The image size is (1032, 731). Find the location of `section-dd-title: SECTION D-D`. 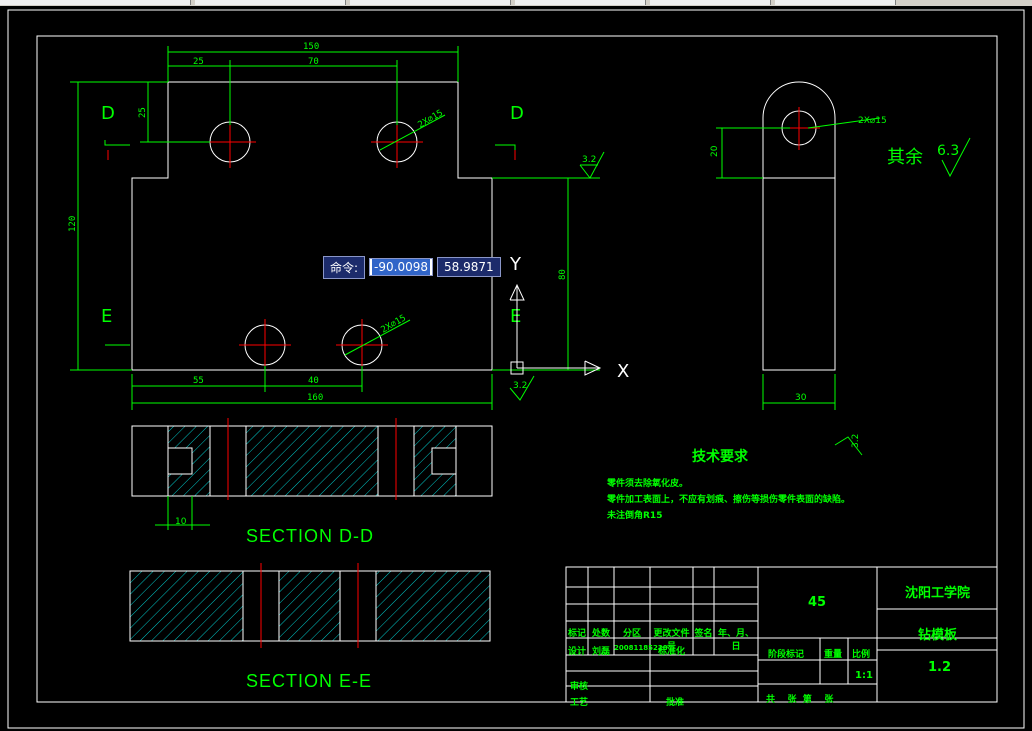

section-dd-title: SECTION D-D is located at coordinates (310, 536).